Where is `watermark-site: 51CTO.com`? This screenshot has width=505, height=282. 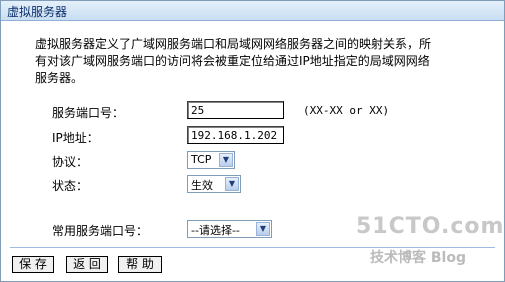
watermark-site: 51CTO.com is located at coordinates (430, 226).